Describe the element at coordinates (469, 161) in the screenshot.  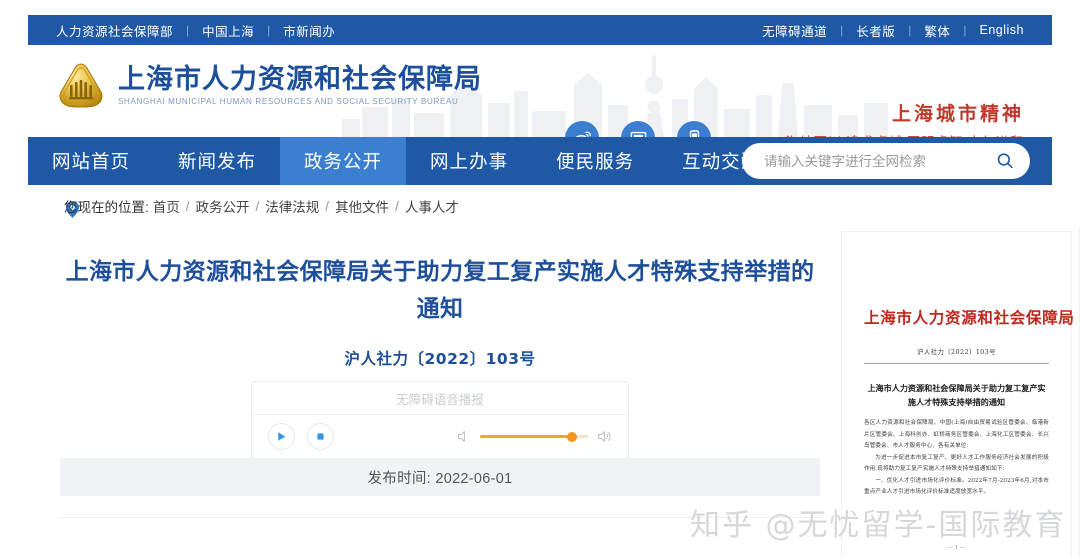
I see `nav-item-online-service: 网上办事` at that location.